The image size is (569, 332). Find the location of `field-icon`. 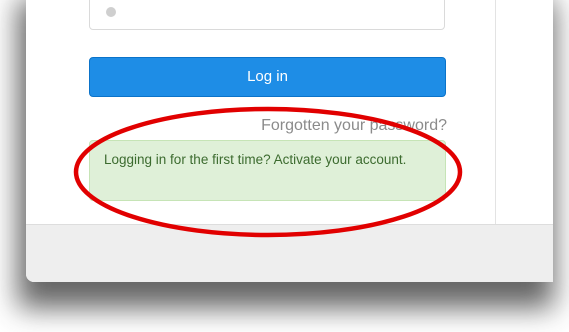

field-icon is located at coordinates (111, 12).